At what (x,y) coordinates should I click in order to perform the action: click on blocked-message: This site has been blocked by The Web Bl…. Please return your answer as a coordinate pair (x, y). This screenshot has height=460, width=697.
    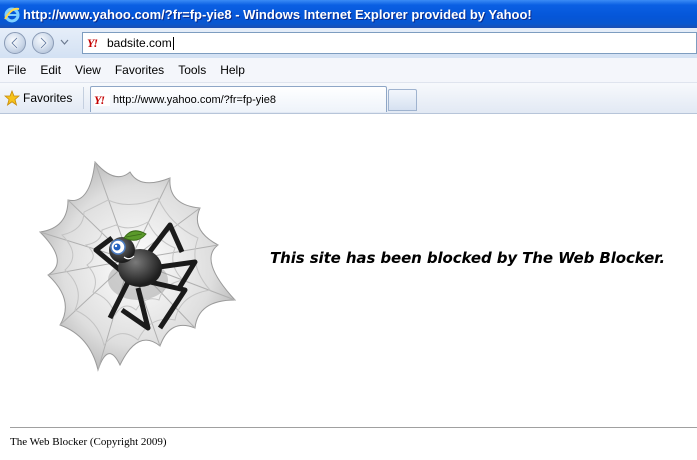
    Looking at the image, I should click on (467, 258).